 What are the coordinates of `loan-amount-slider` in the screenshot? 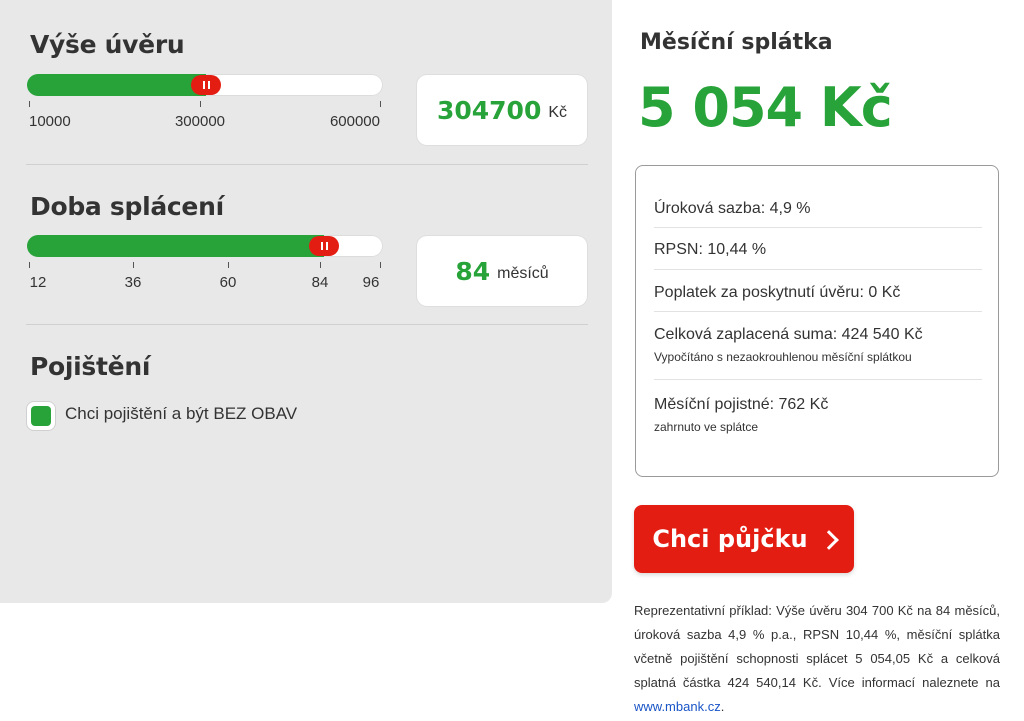 It's located at (205, 85).